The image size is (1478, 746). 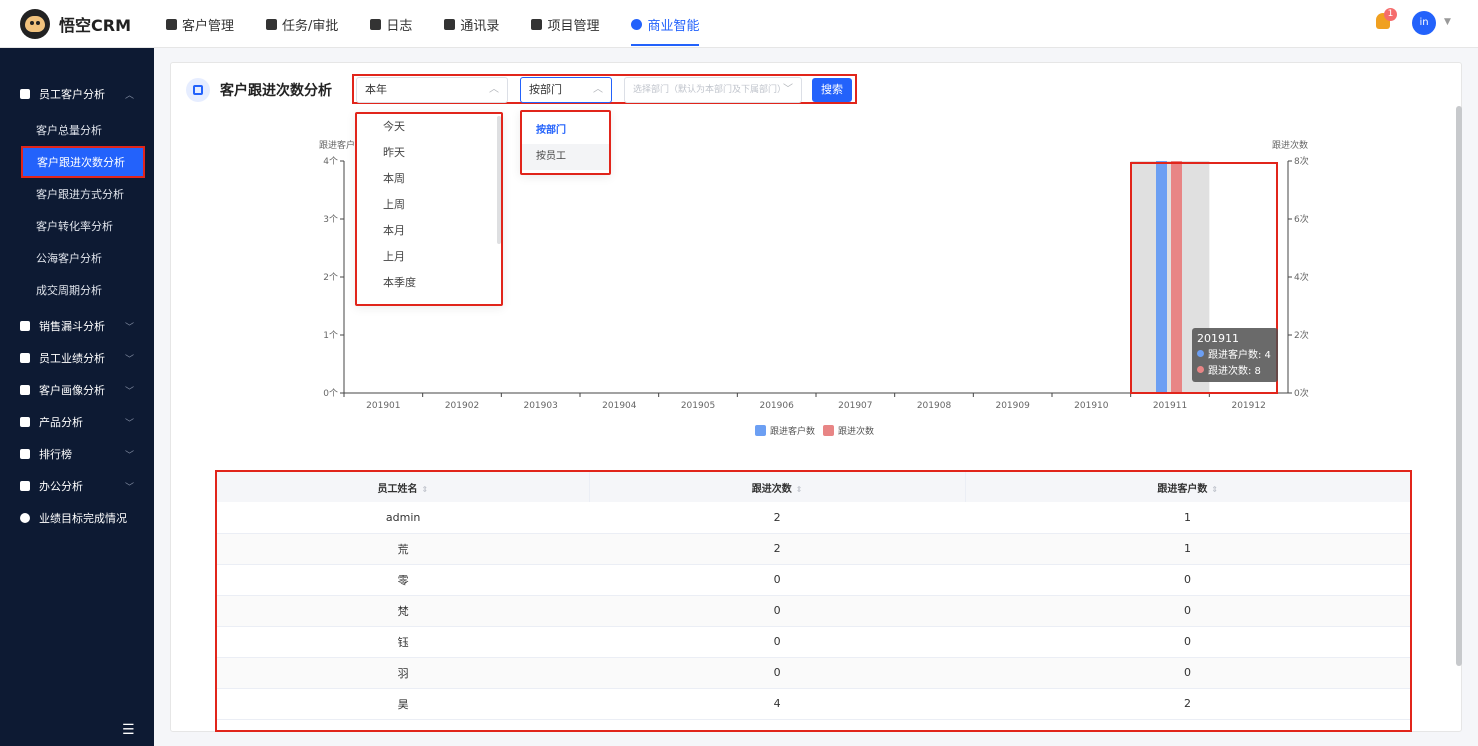 What do you see at coordinates (777, 487) in the screenshot?
I see `column-header-follow-count: 跟进次数 ⇕` at bounding box center [777, 487].